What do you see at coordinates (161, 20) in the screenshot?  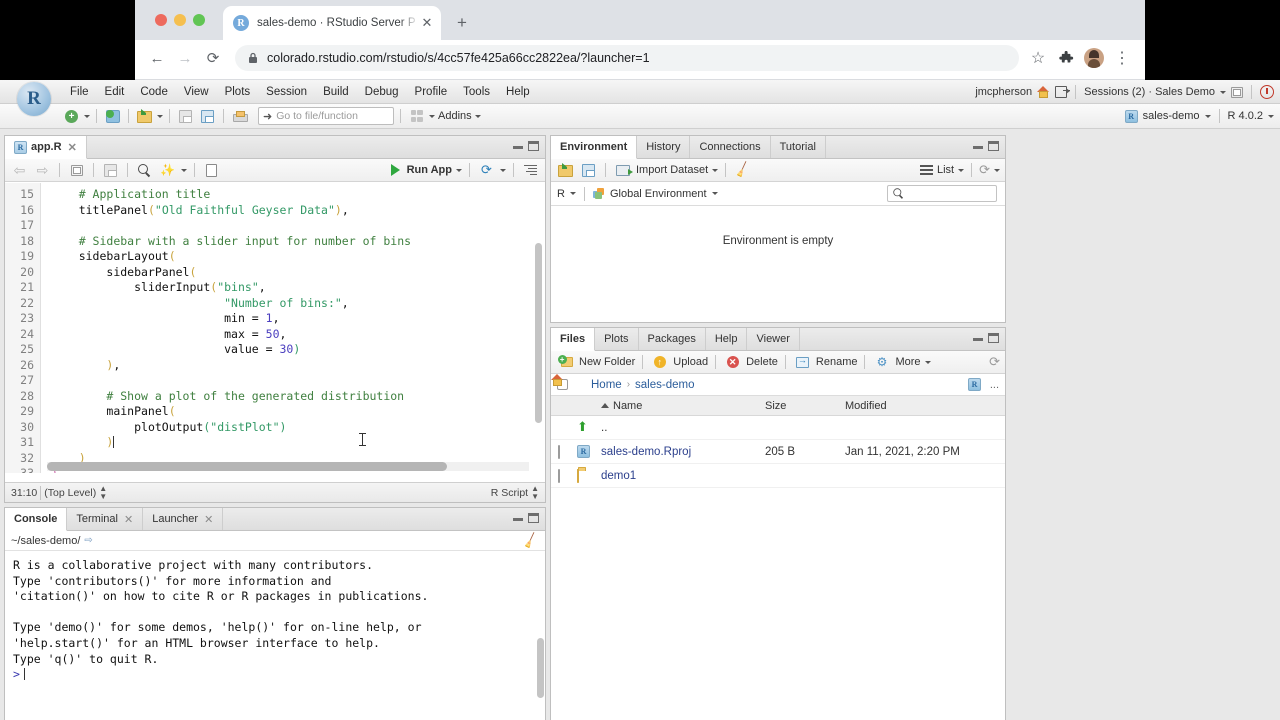 I see `window-close-button` at bounding box center [161, 20].